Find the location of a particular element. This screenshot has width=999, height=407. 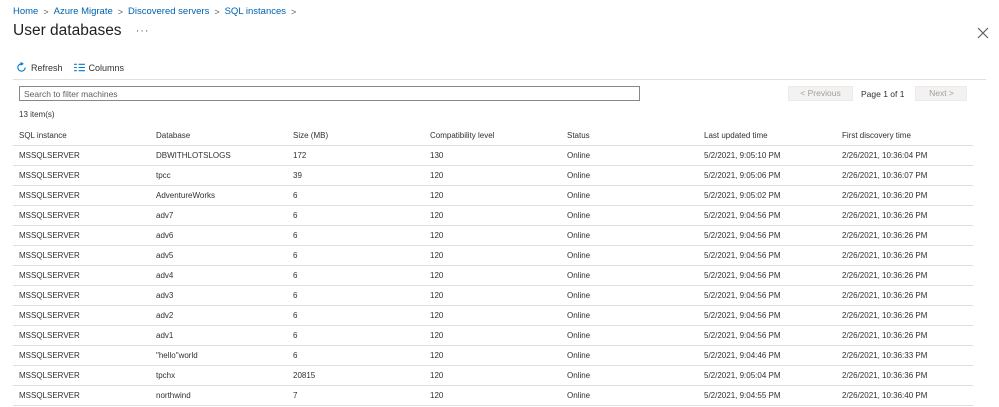

table-cell: 2/26/2021, 10:36:36 PM is located at coordinates (904, 375).